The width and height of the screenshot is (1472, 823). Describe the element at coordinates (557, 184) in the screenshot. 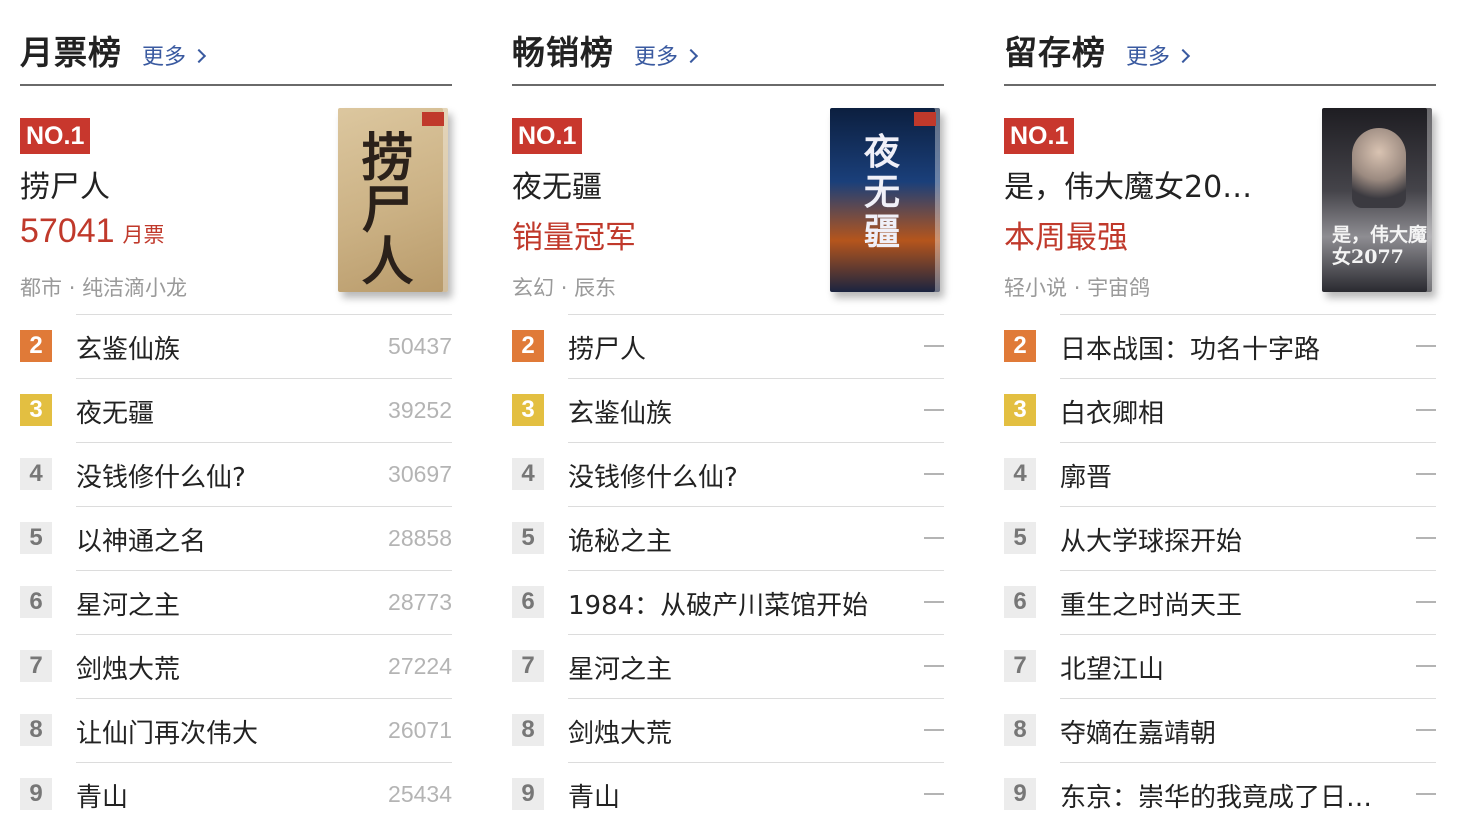

I see `top-book-title: 夜无疆` at that location.